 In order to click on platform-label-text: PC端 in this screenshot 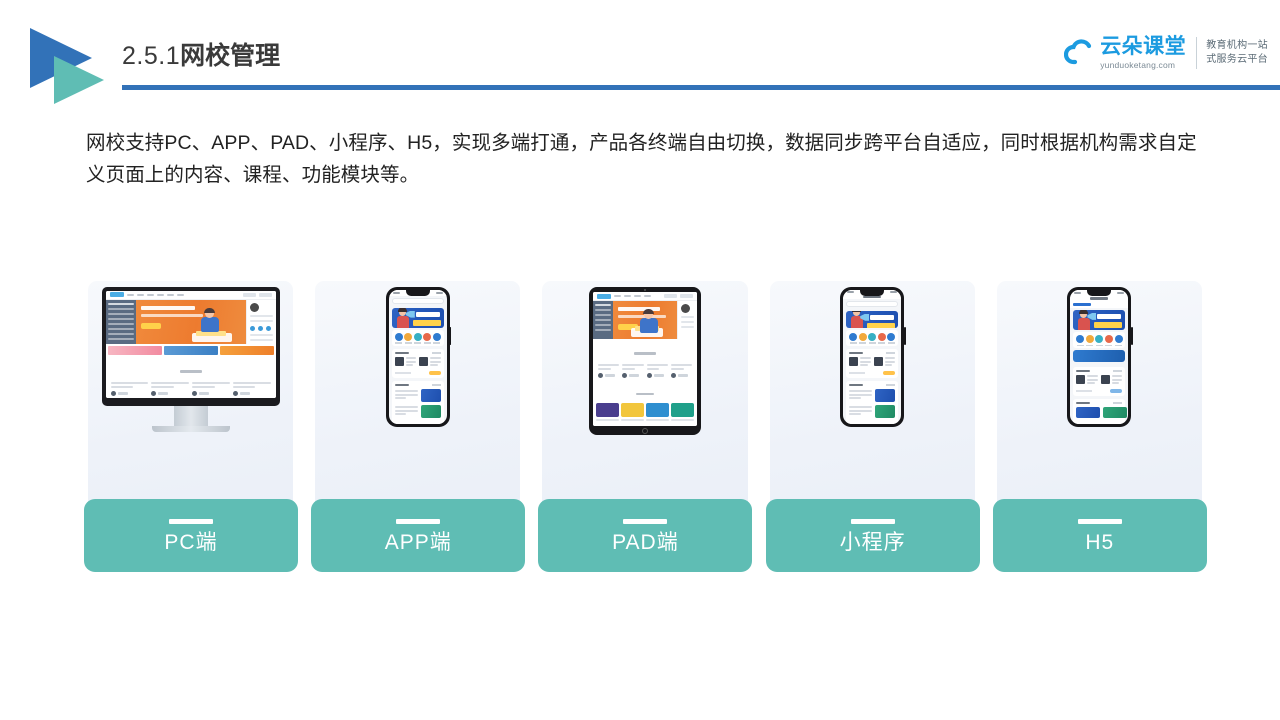, I will do `click(191, 542)`.